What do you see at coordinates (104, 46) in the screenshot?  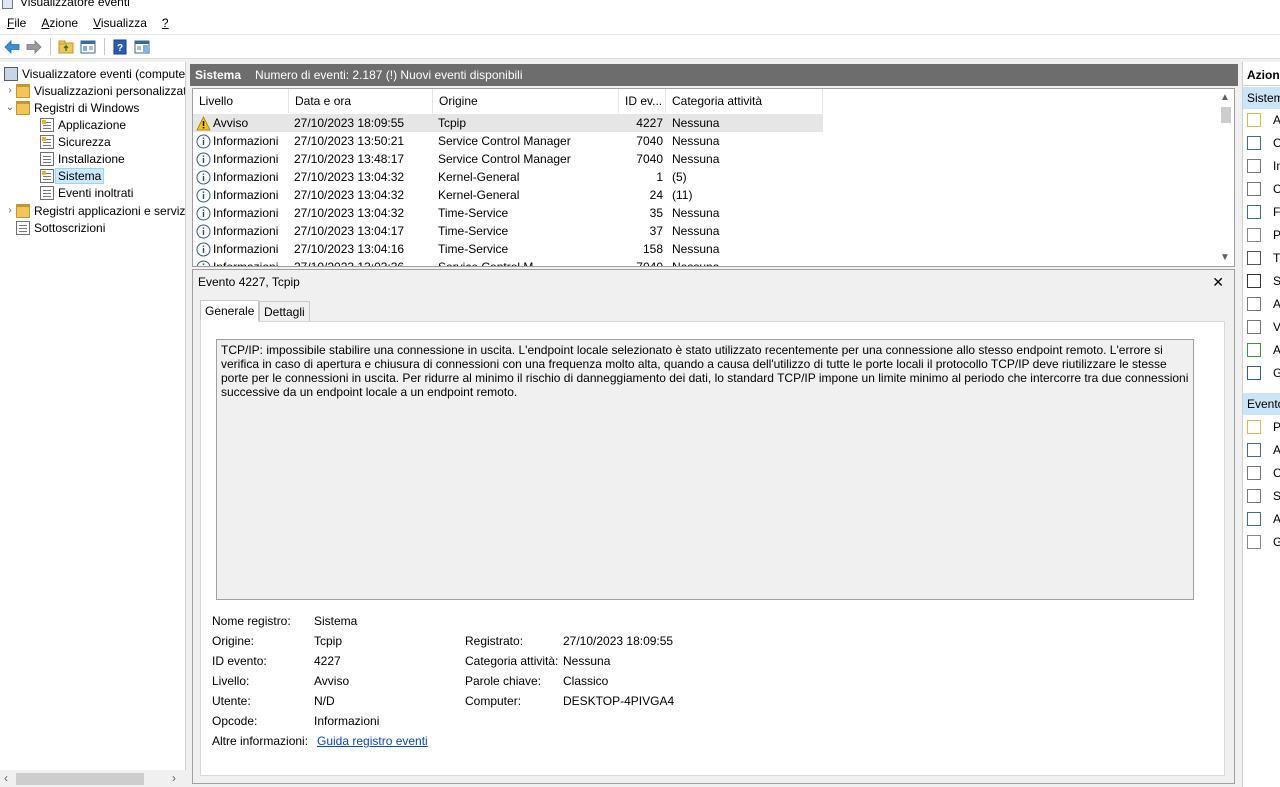 I see `toolbar-separator` at bounding box center [104, 46].